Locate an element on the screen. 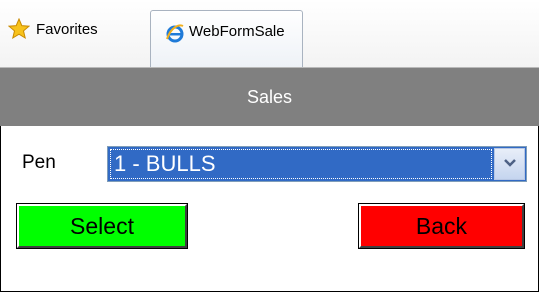 Image resolution: width=539 pixels, height=293 pixels. tab-webformsale: WebFormSale is located at coordinates (226, 38).